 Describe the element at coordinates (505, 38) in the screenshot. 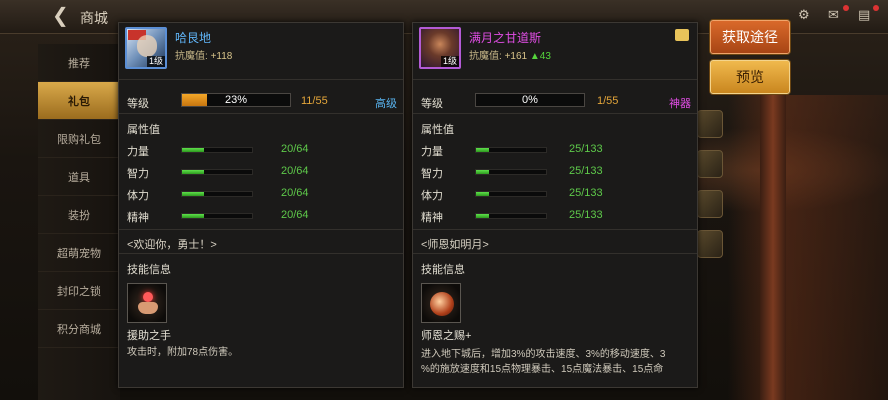

I see `item-name: 满月之甘道斯` at that location.